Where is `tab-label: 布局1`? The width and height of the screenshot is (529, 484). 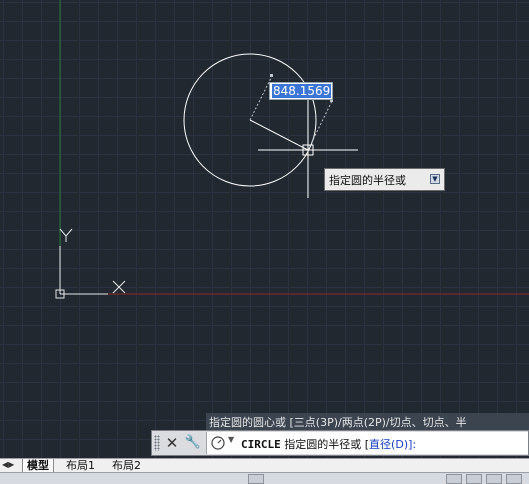
tab-label: 布局1 is located at coordinates (80, 465).